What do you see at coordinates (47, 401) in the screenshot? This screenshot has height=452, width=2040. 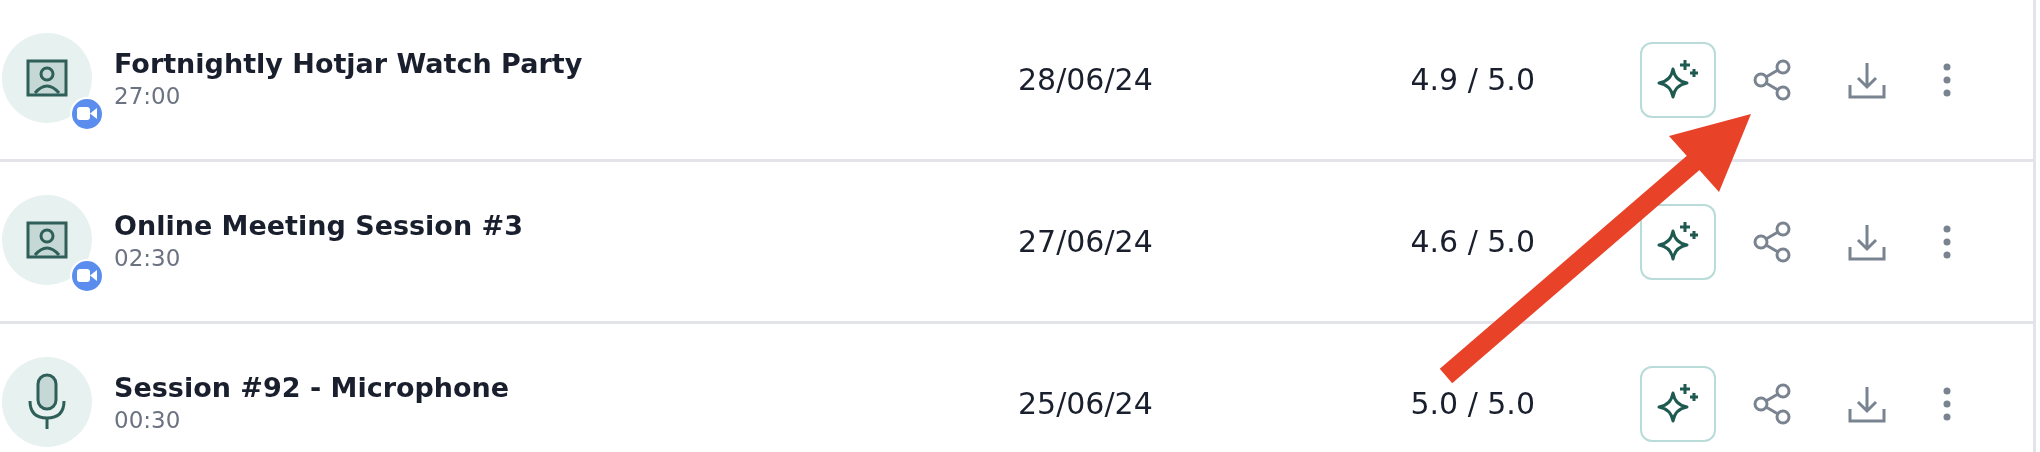 I see `microphone-icon` at bounding box center [47, 401].